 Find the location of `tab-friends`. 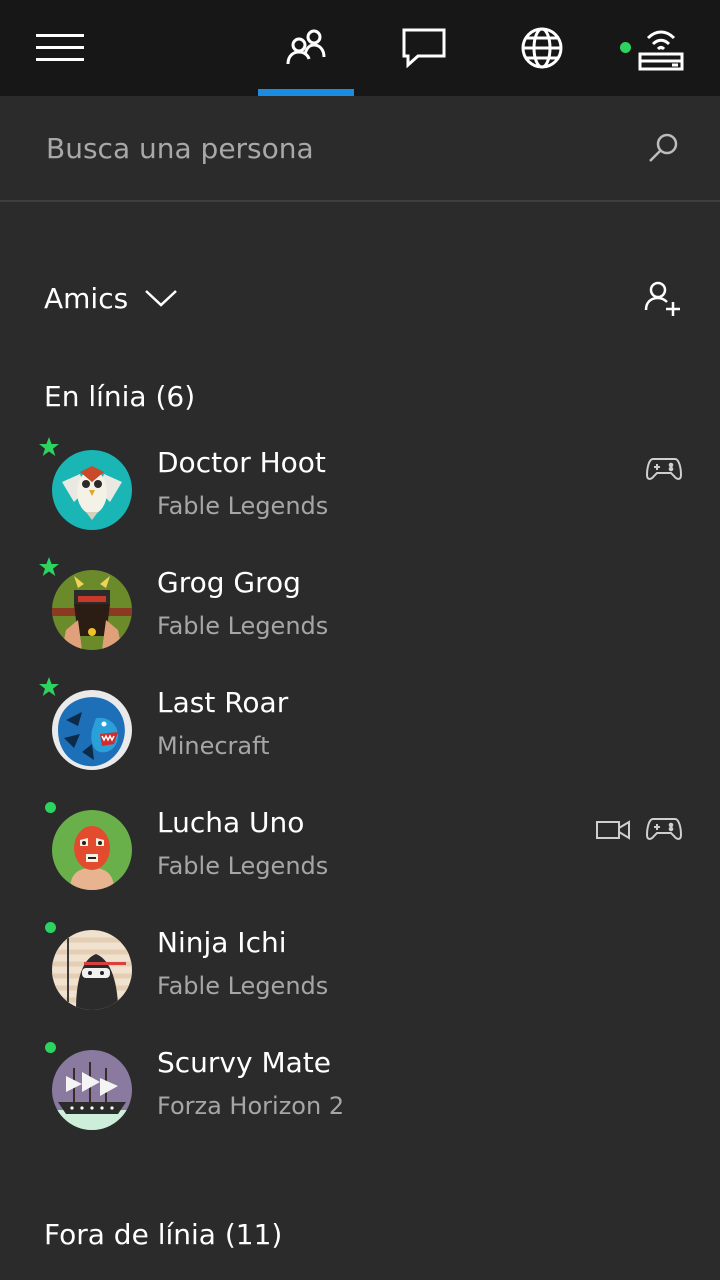

tab-friends is located at coordinates (306, 48).